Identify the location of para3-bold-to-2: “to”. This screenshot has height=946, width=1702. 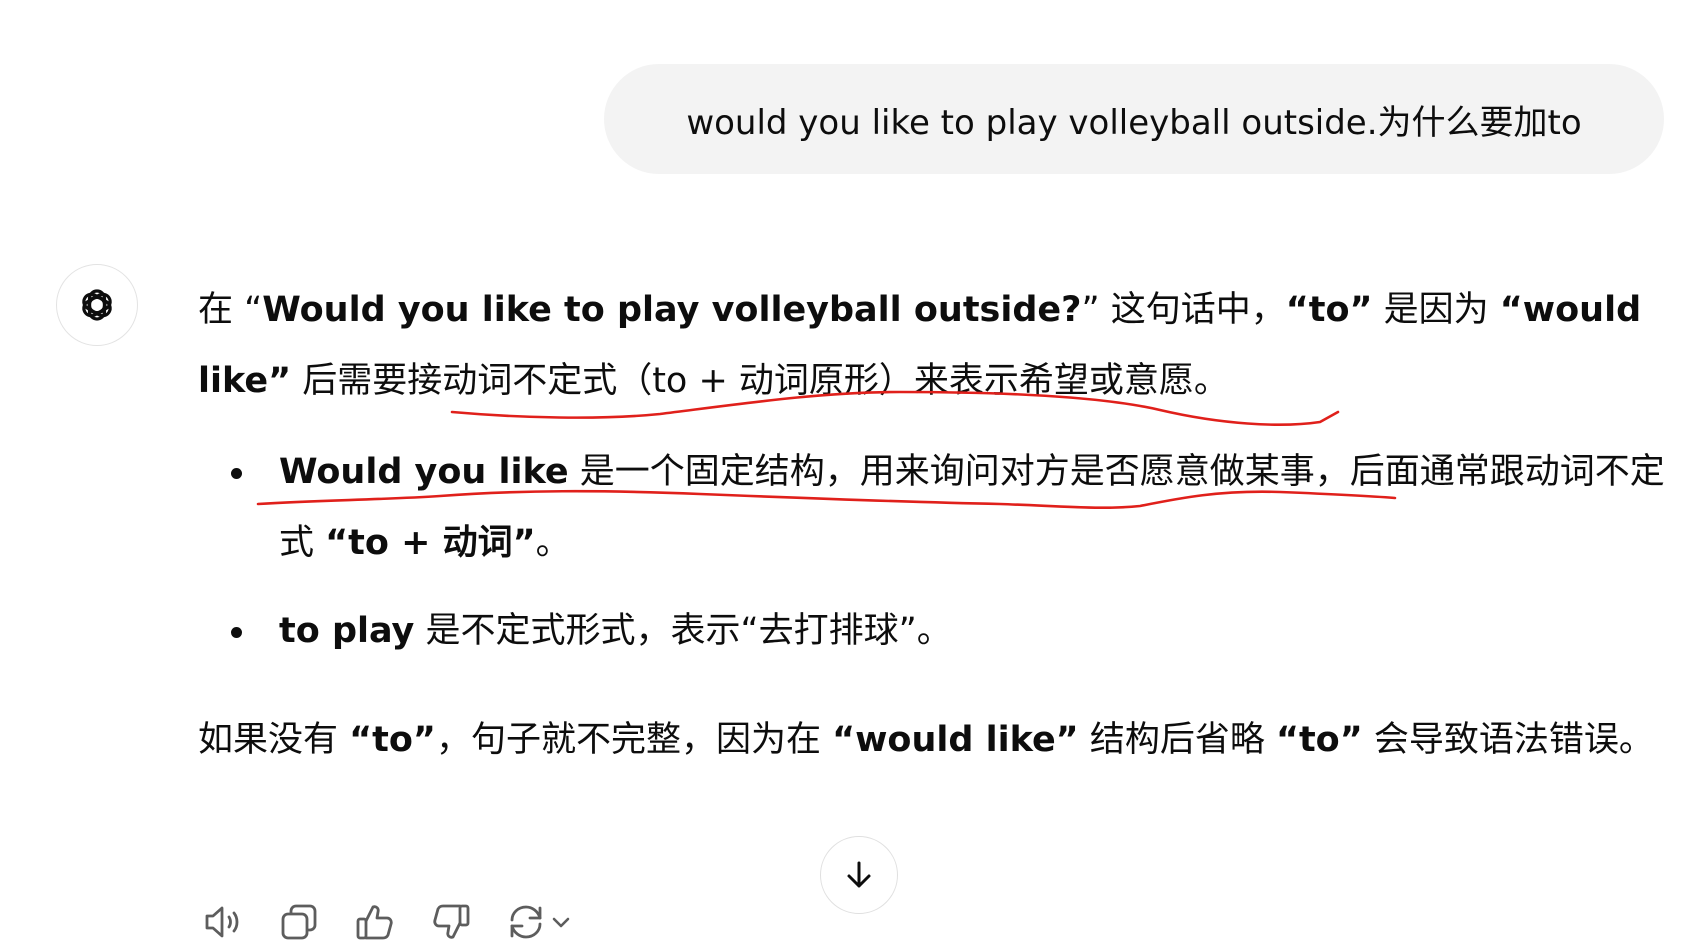
(1319, 740).